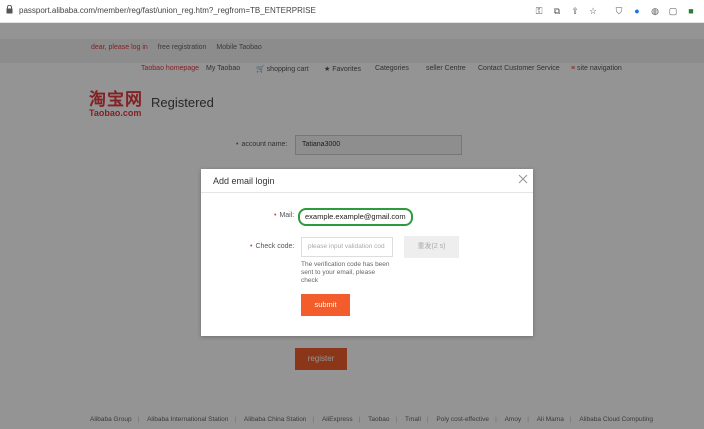 The image size is (704, 429). What do you see at coordinates (557, 11) in the screenshot?
I see `translate-icon: ⧉` at bounding box center [557, 11].